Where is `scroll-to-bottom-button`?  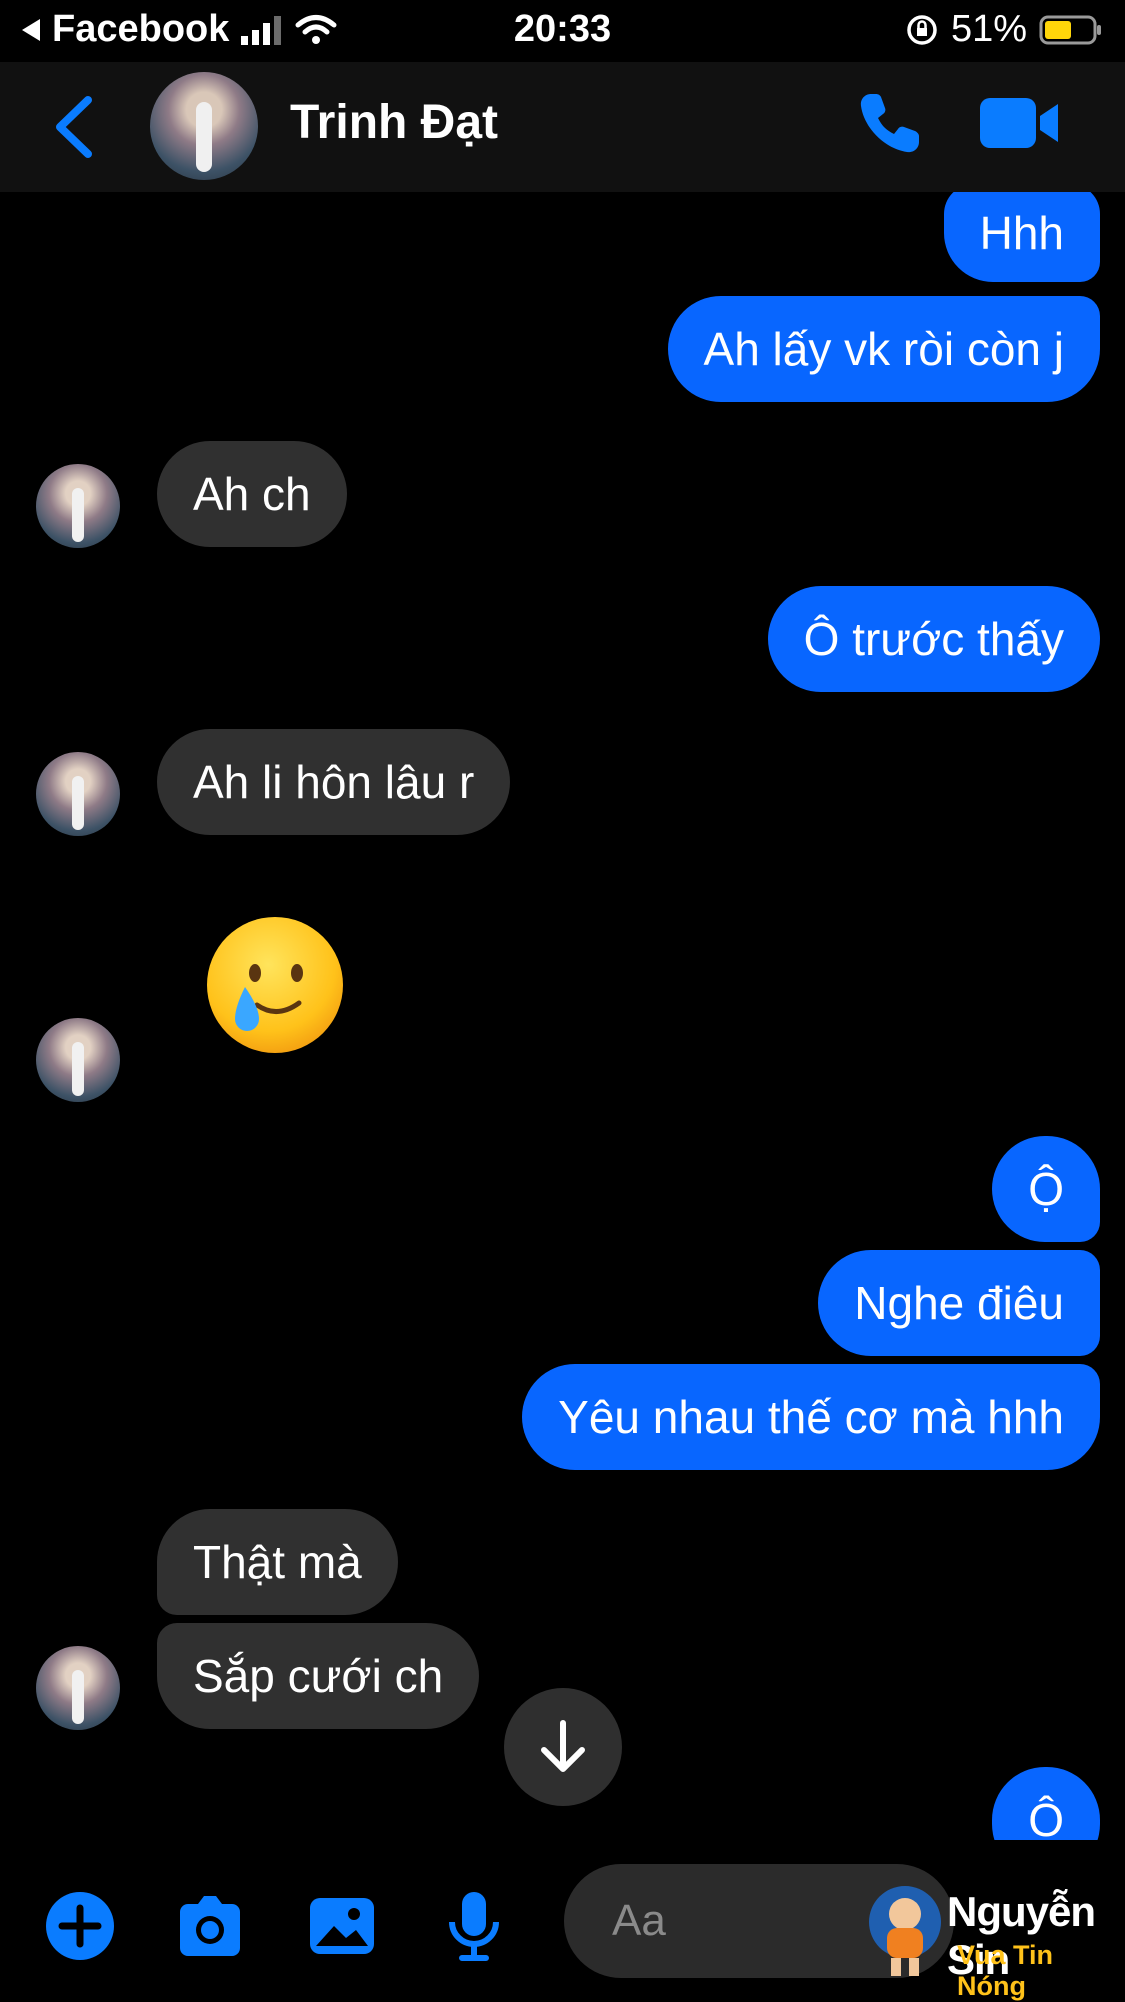 scroll-to-bottom-button is located at coordinates (563, 1747).